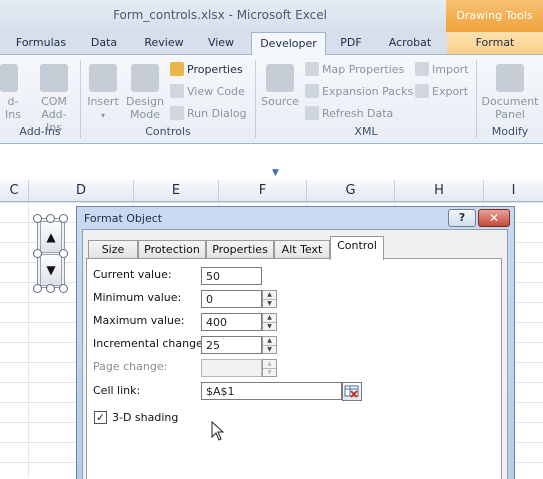 The height and width of the screenshot is (479, 543). I want to click on minimum-value-spinner: ▲ ▼, so click(269, 299).